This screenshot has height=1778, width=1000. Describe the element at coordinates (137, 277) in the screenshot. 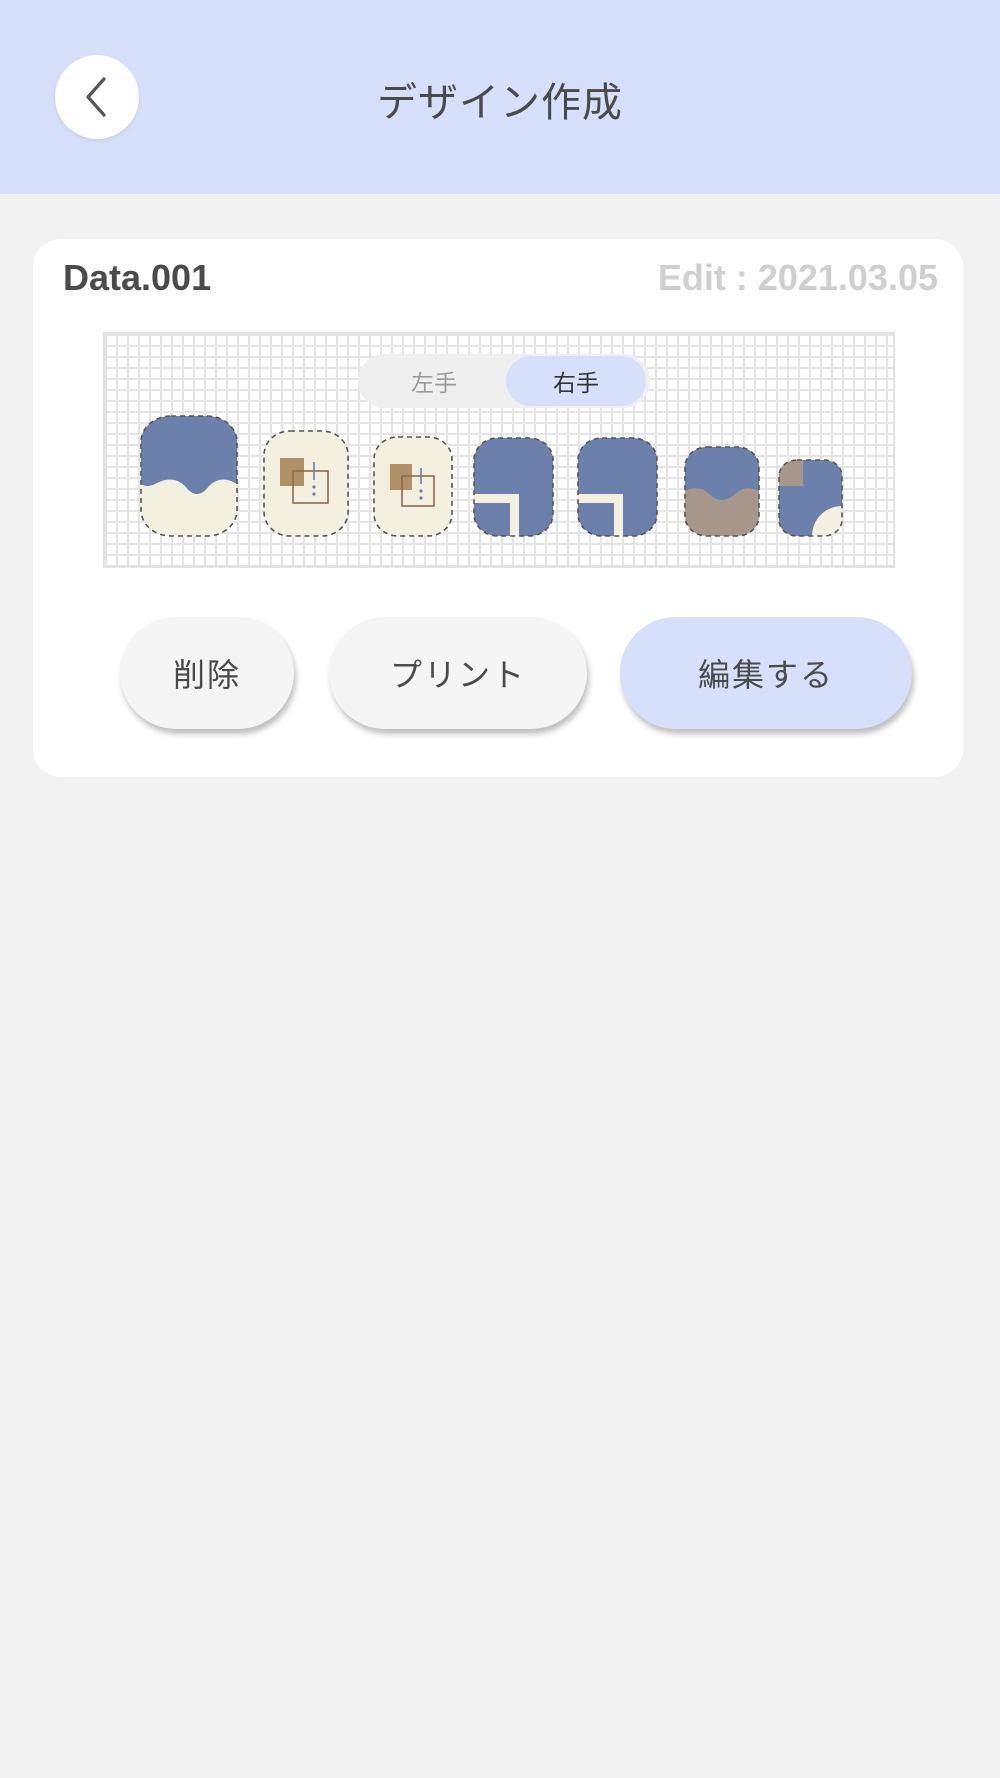

I see `design-title: Data.001` at that location.